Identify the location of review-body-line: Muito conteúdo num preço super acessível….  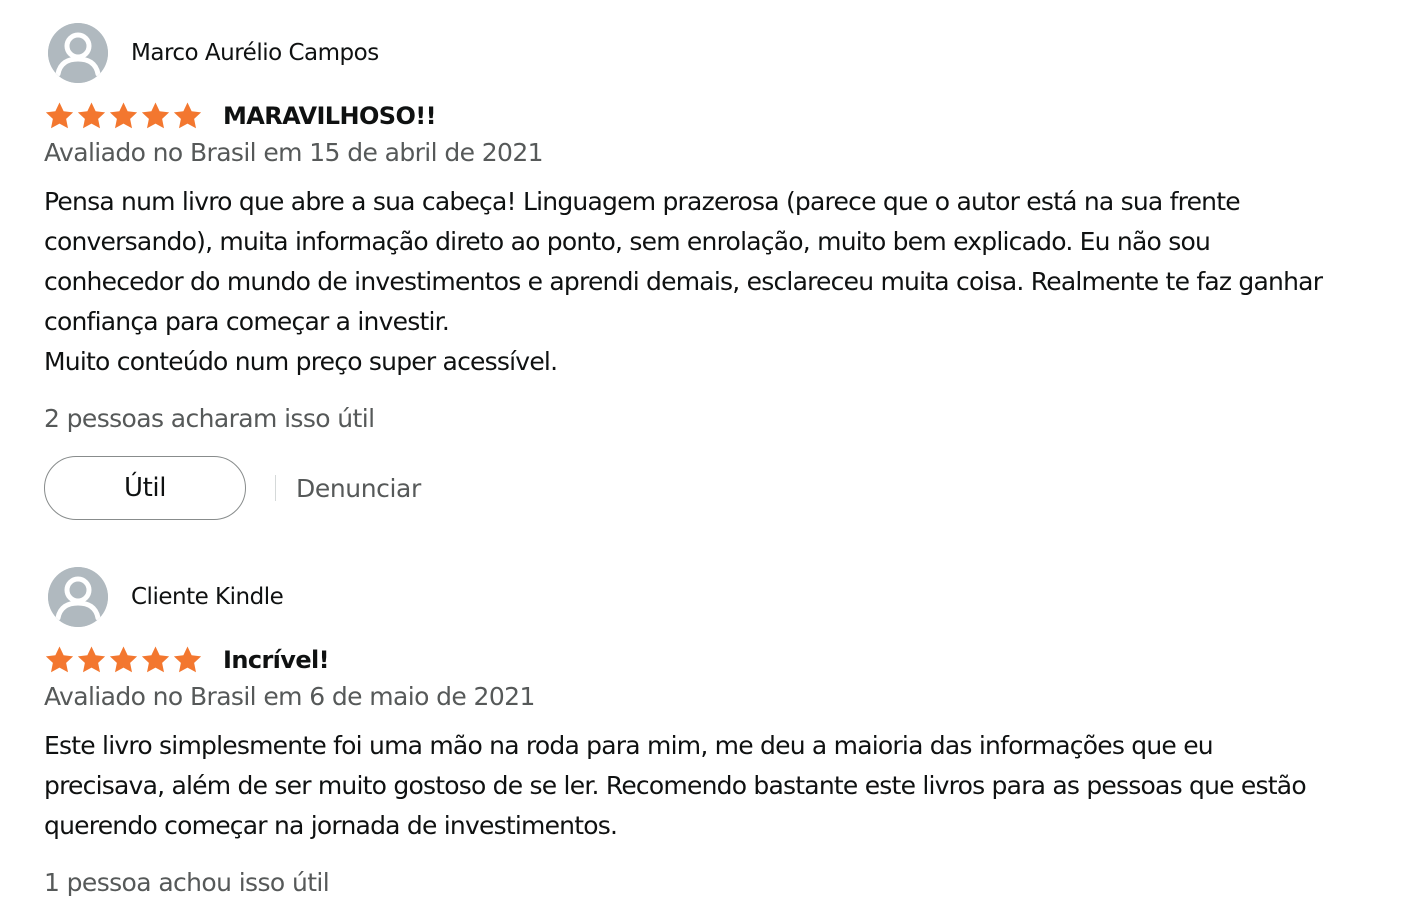
(301, 361).